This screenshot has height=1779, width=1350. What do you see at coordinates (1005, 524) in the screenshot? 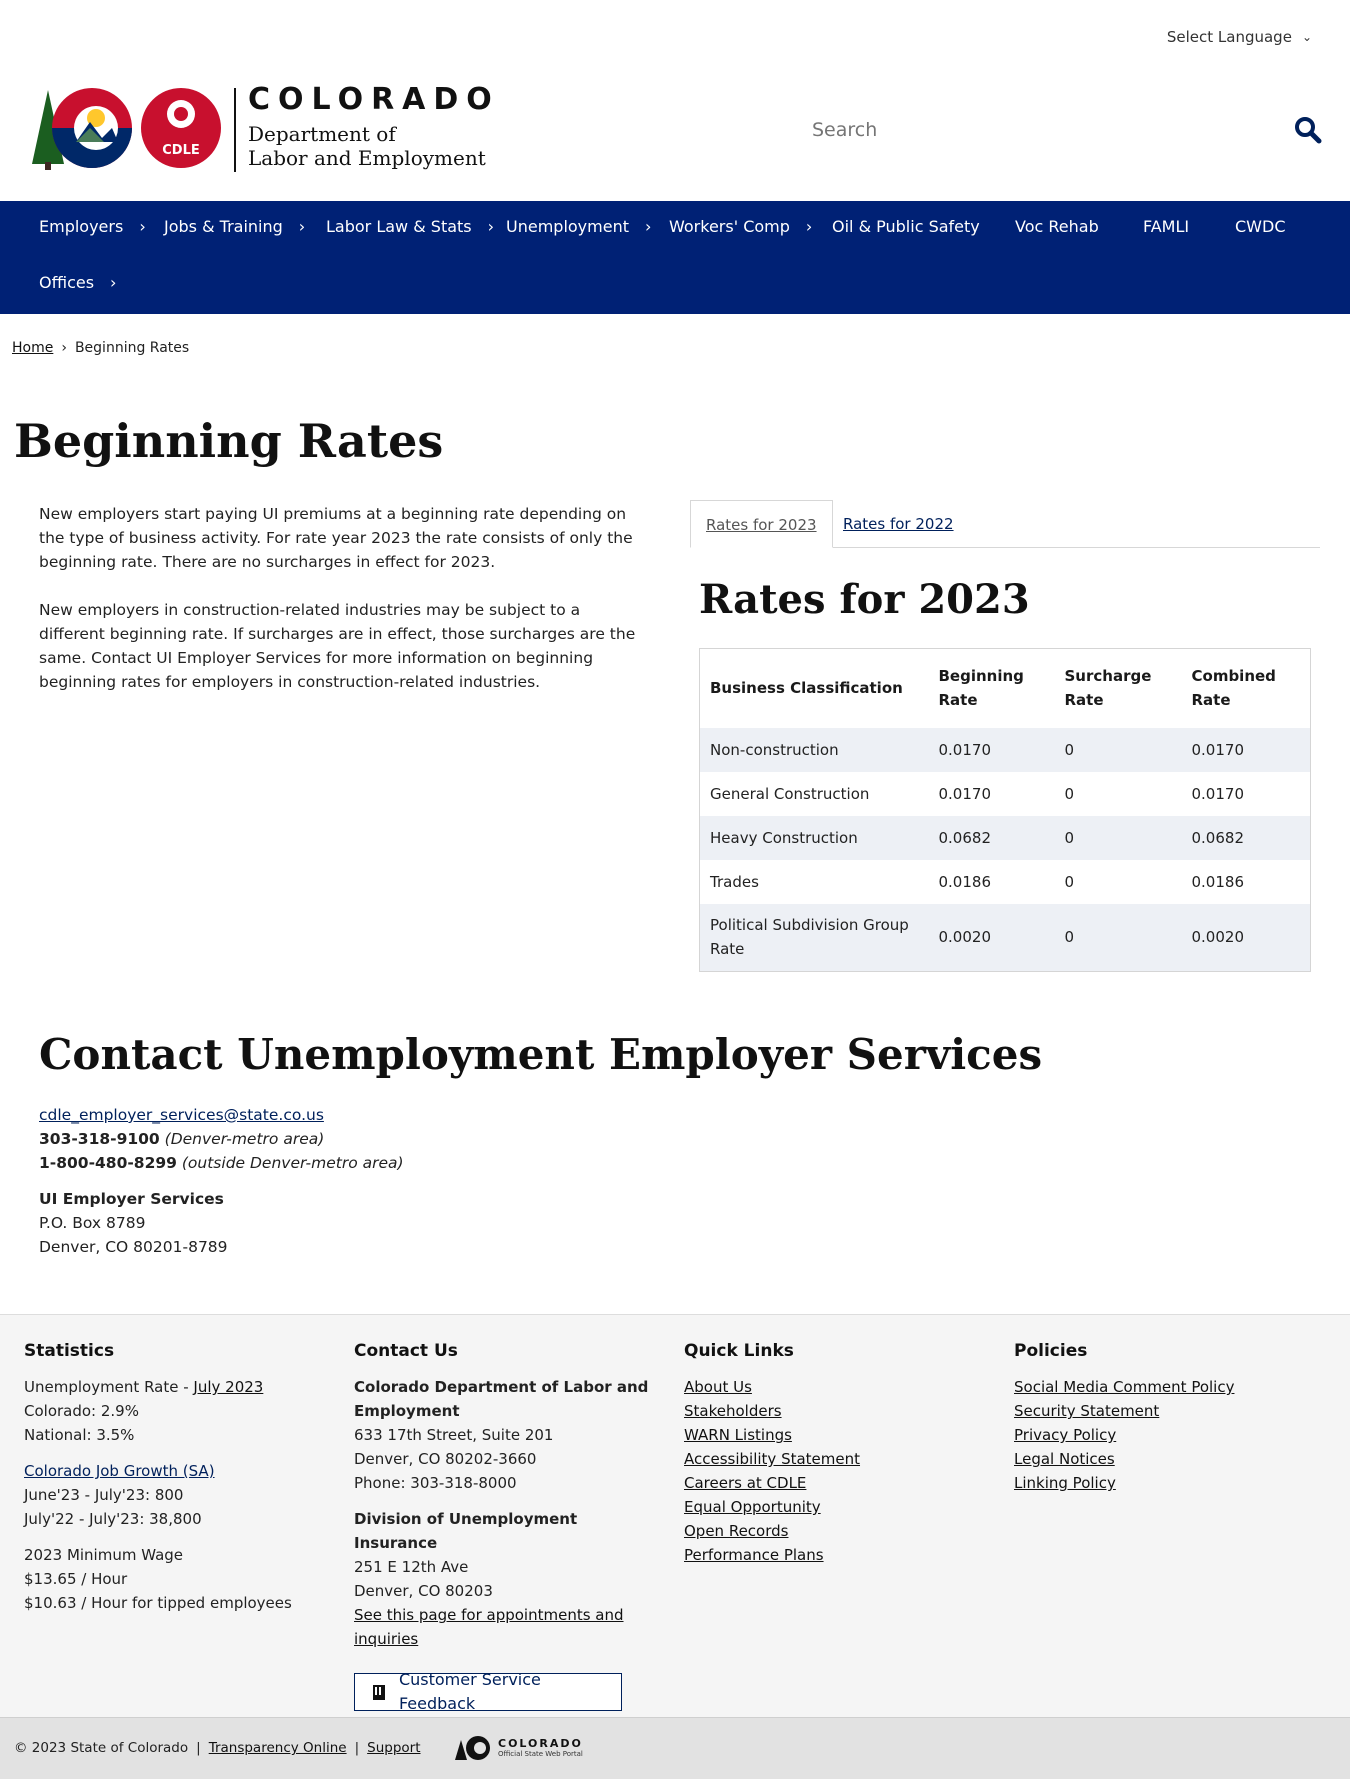
I see `rate-tabs: Rates for 2023 Rates for 2022` at bounding box center [1005, 524].